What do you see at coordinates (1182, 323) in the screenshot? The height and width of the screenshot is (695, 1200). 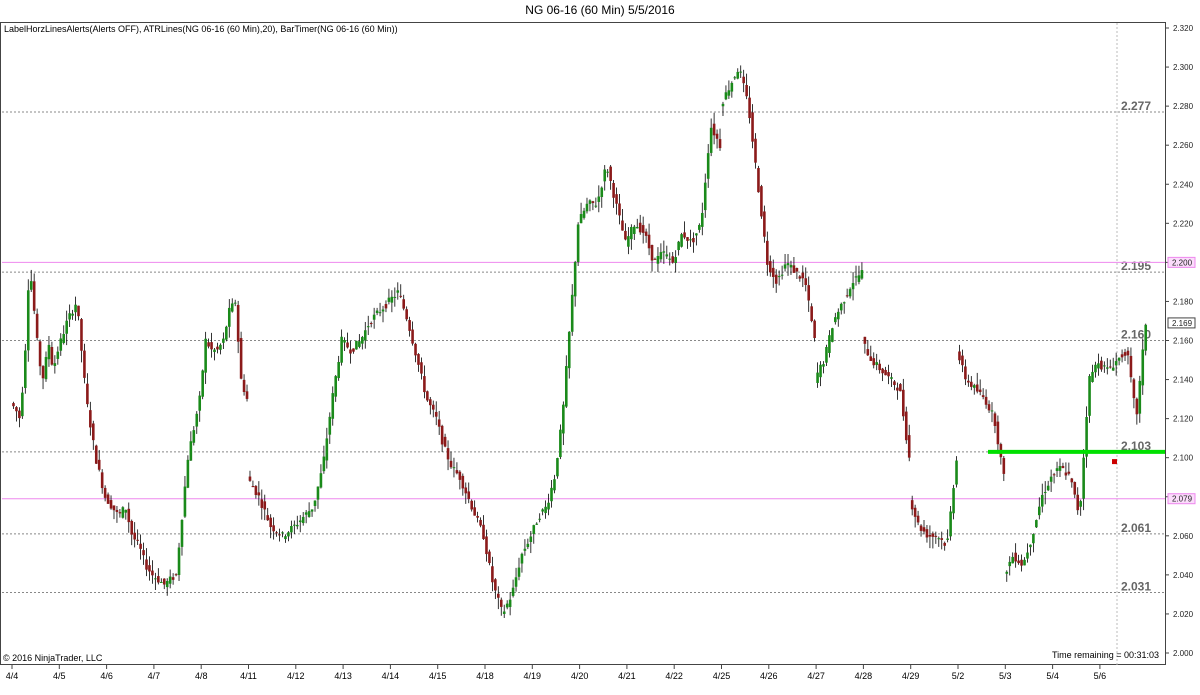 I see `current-price-label: 2.169` at bounding box center [1182, 323].